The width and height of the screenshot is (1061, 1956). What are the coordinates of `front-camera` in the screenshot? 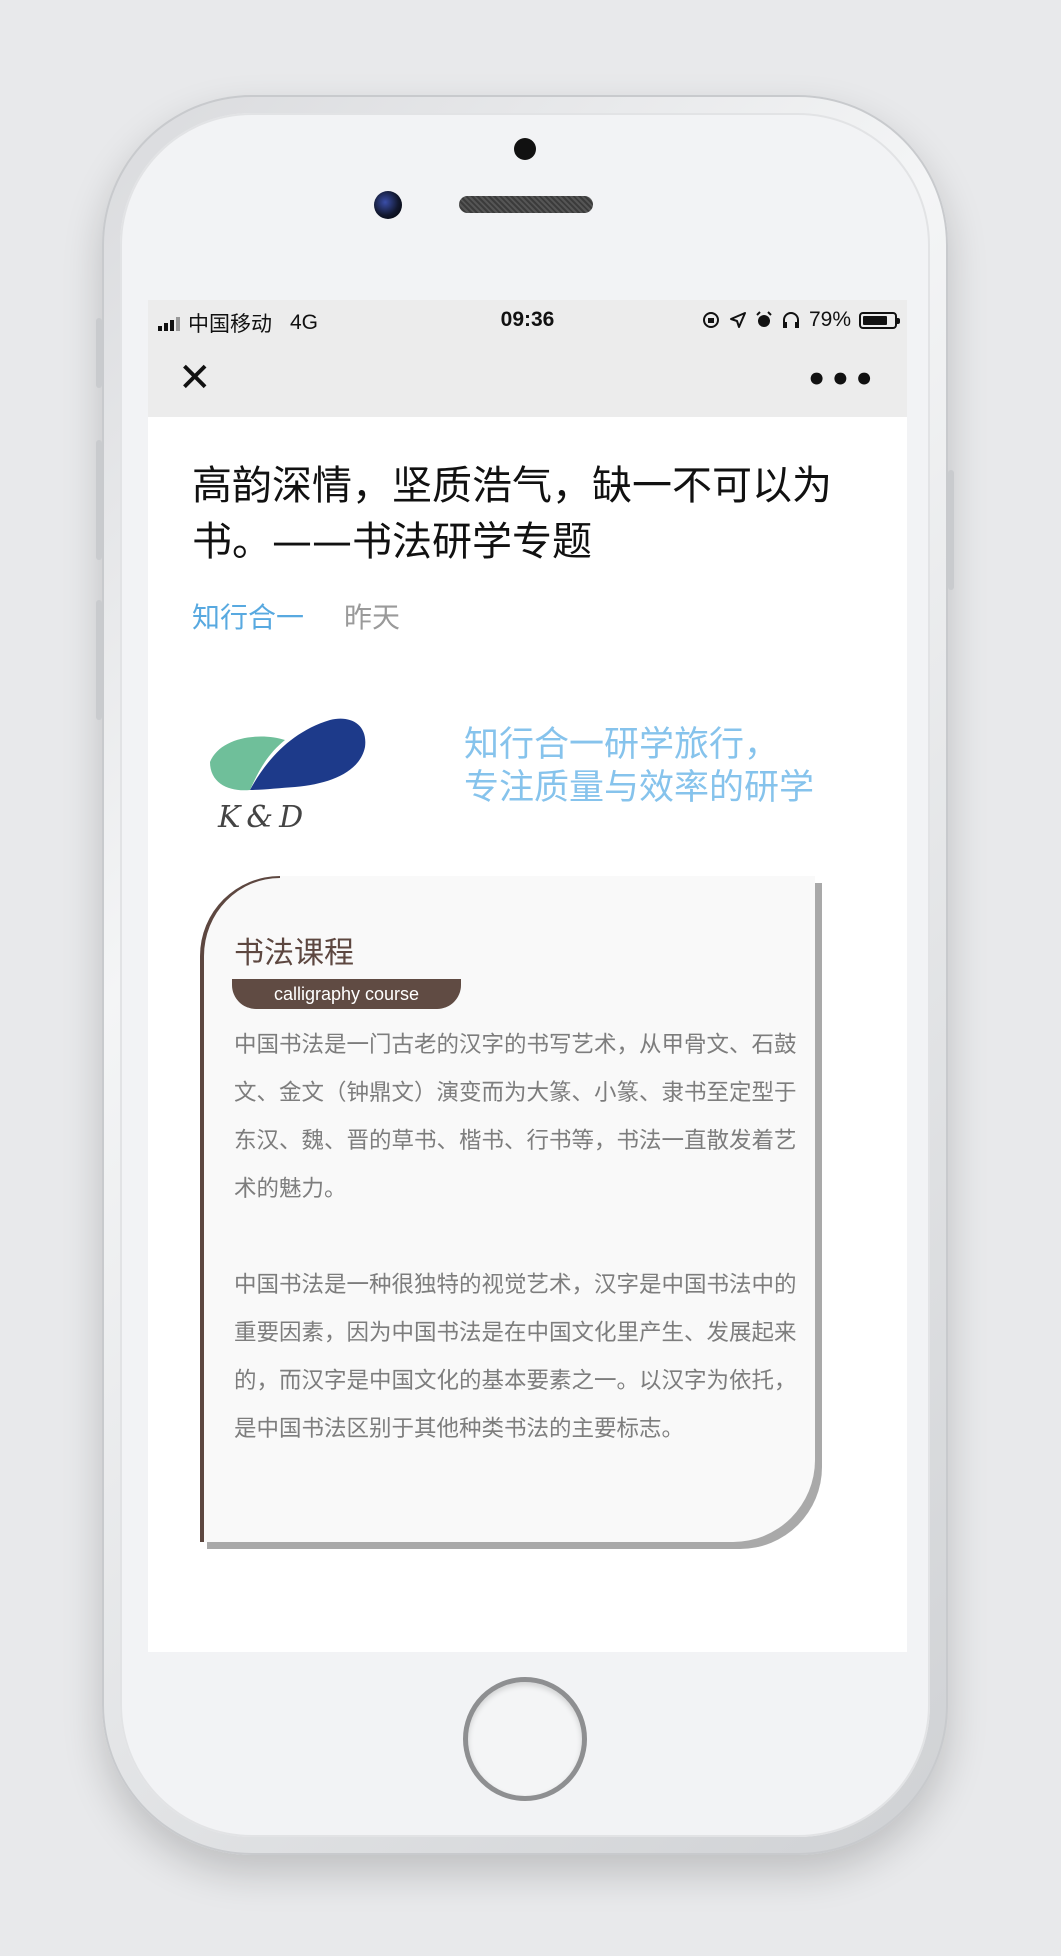 It's located at (388, 205).